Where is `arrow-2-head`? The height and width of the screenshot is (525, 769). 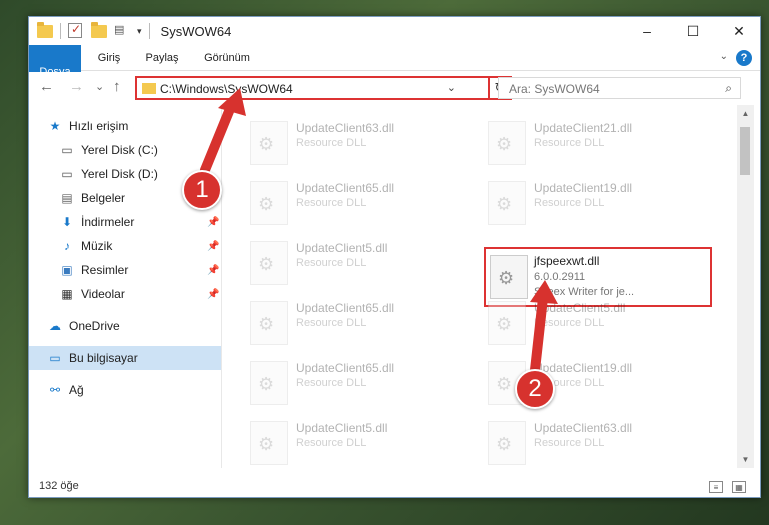
arrow-2-head is located at coordinates (544, 292).